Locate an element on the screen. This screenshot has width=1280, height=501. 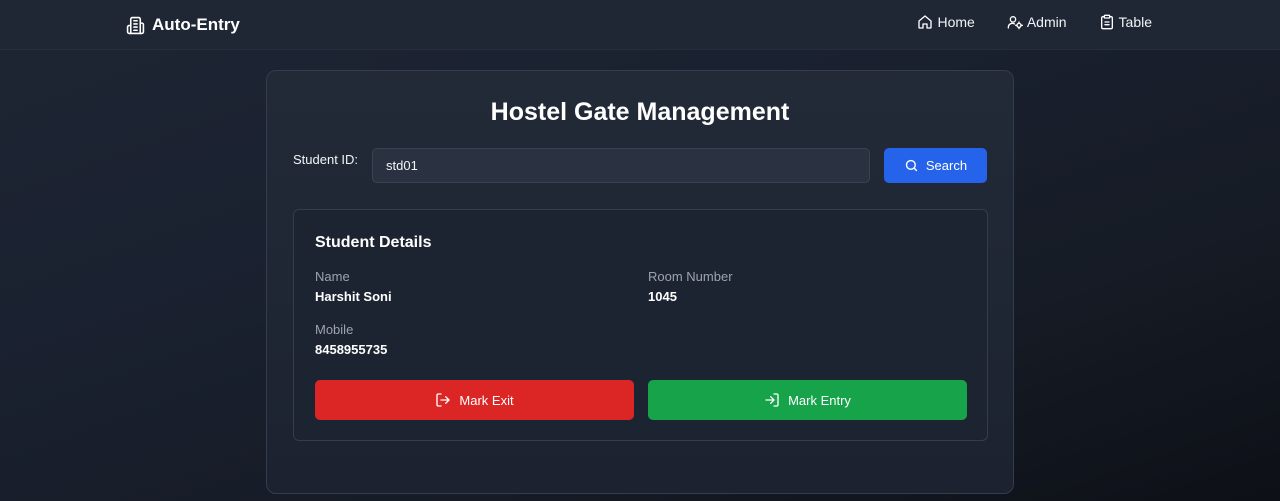
search-button-label: Search is located at coordinates (946, 165).